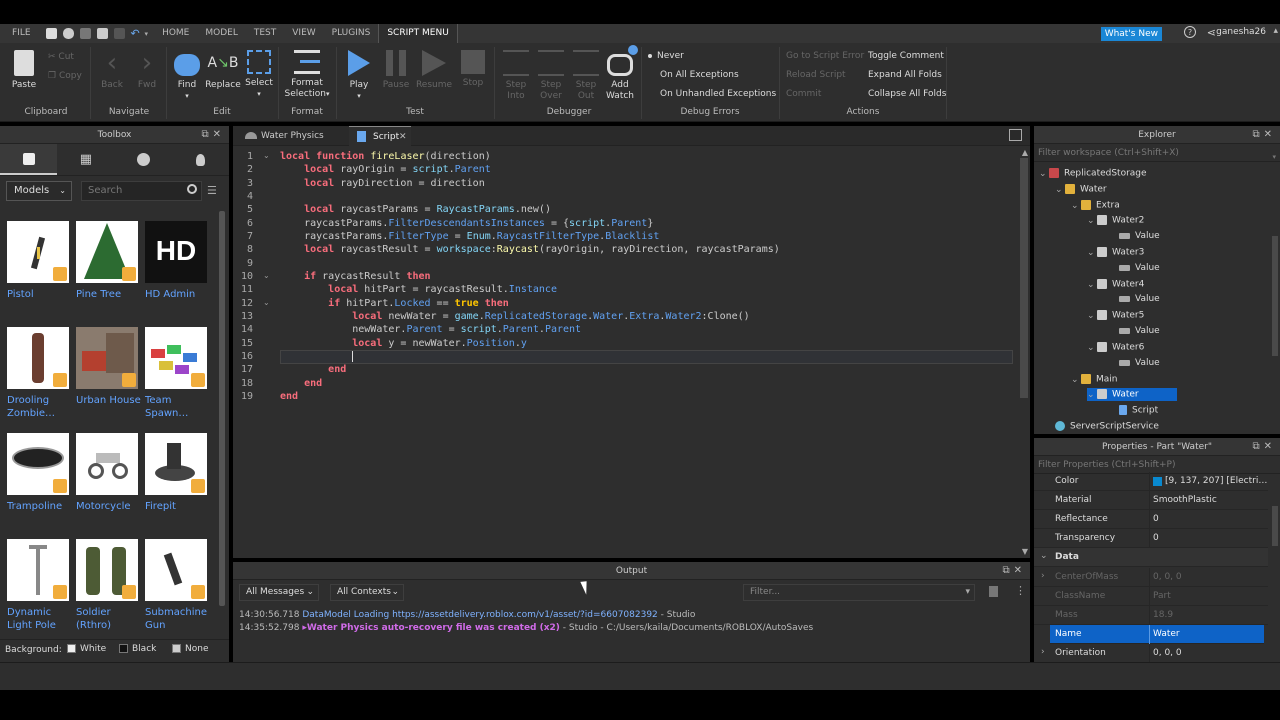 The width and height of the screenshot is (1280, 720). I want to click on tab-file: FILE, so click(21, 33).